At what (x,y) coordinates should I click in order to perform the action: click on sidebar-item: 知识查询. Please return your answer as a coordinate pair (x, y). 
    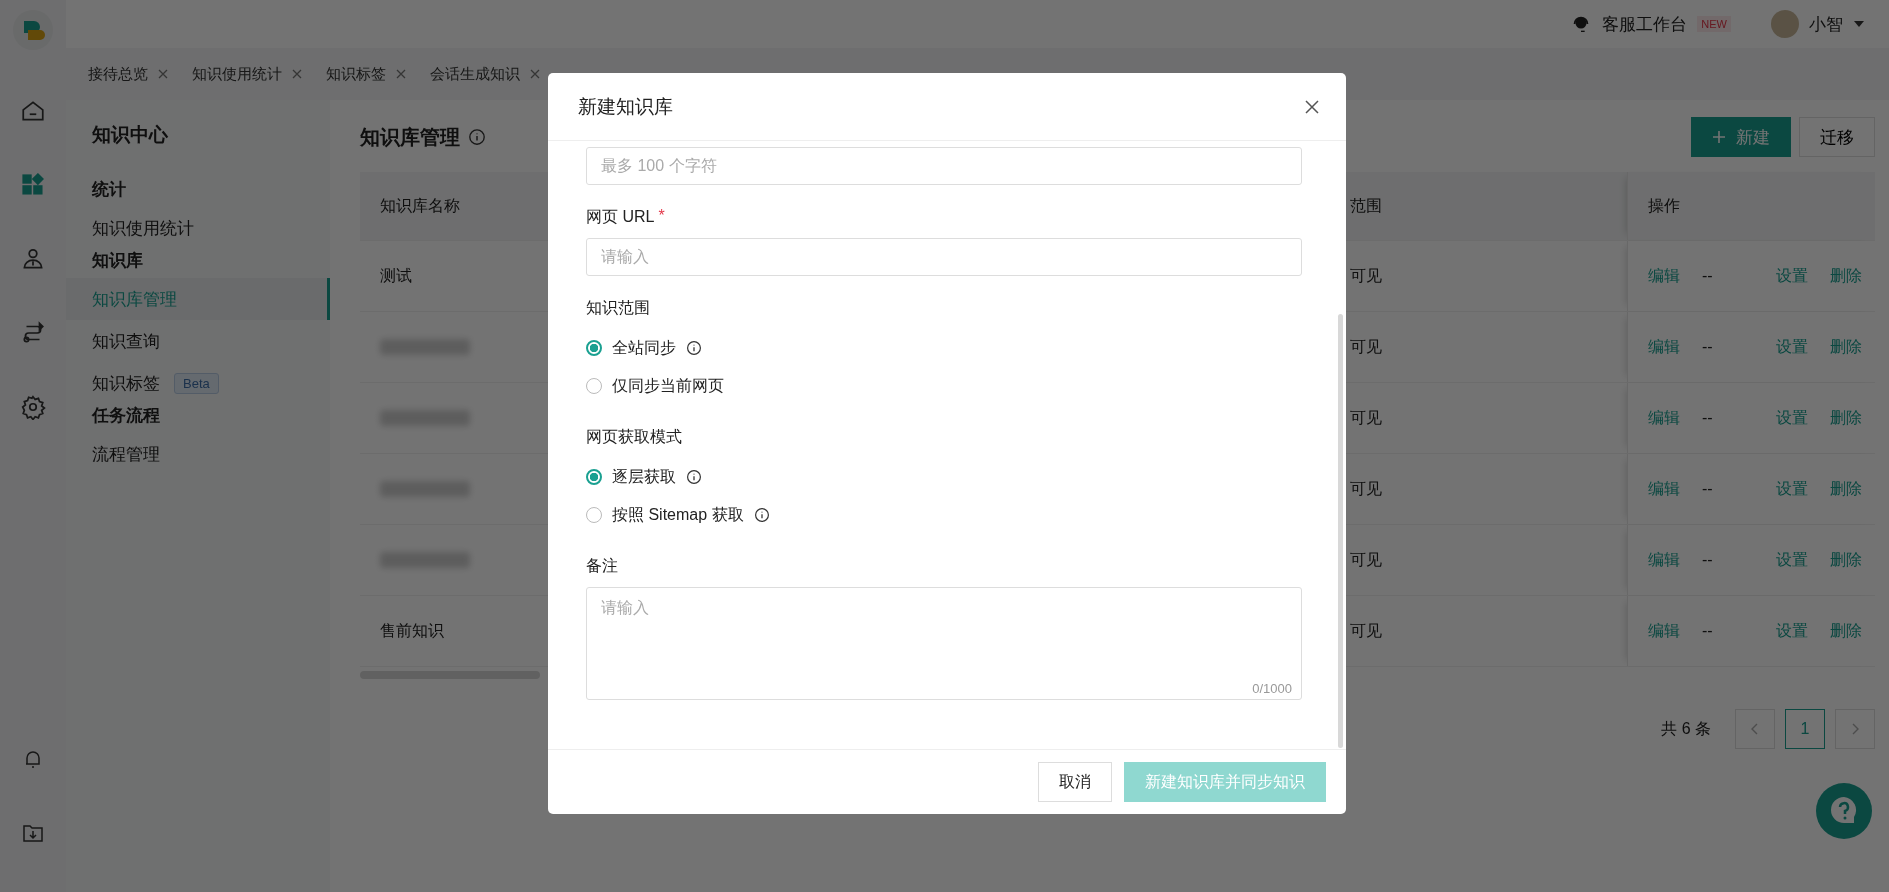
    Looking at the image, I should click on (198, 341).